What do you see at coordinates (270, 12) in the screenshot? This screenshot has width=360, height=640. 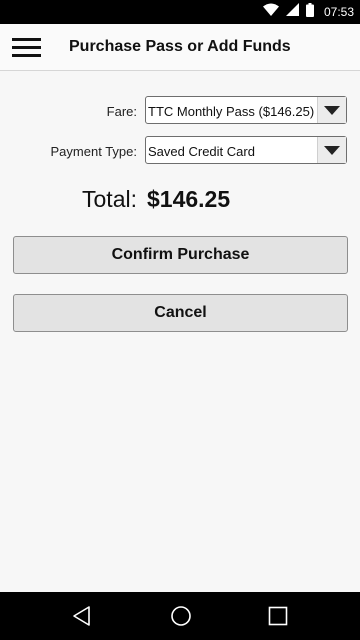 I see `wifi-icon` at bounding box center [270, 12].